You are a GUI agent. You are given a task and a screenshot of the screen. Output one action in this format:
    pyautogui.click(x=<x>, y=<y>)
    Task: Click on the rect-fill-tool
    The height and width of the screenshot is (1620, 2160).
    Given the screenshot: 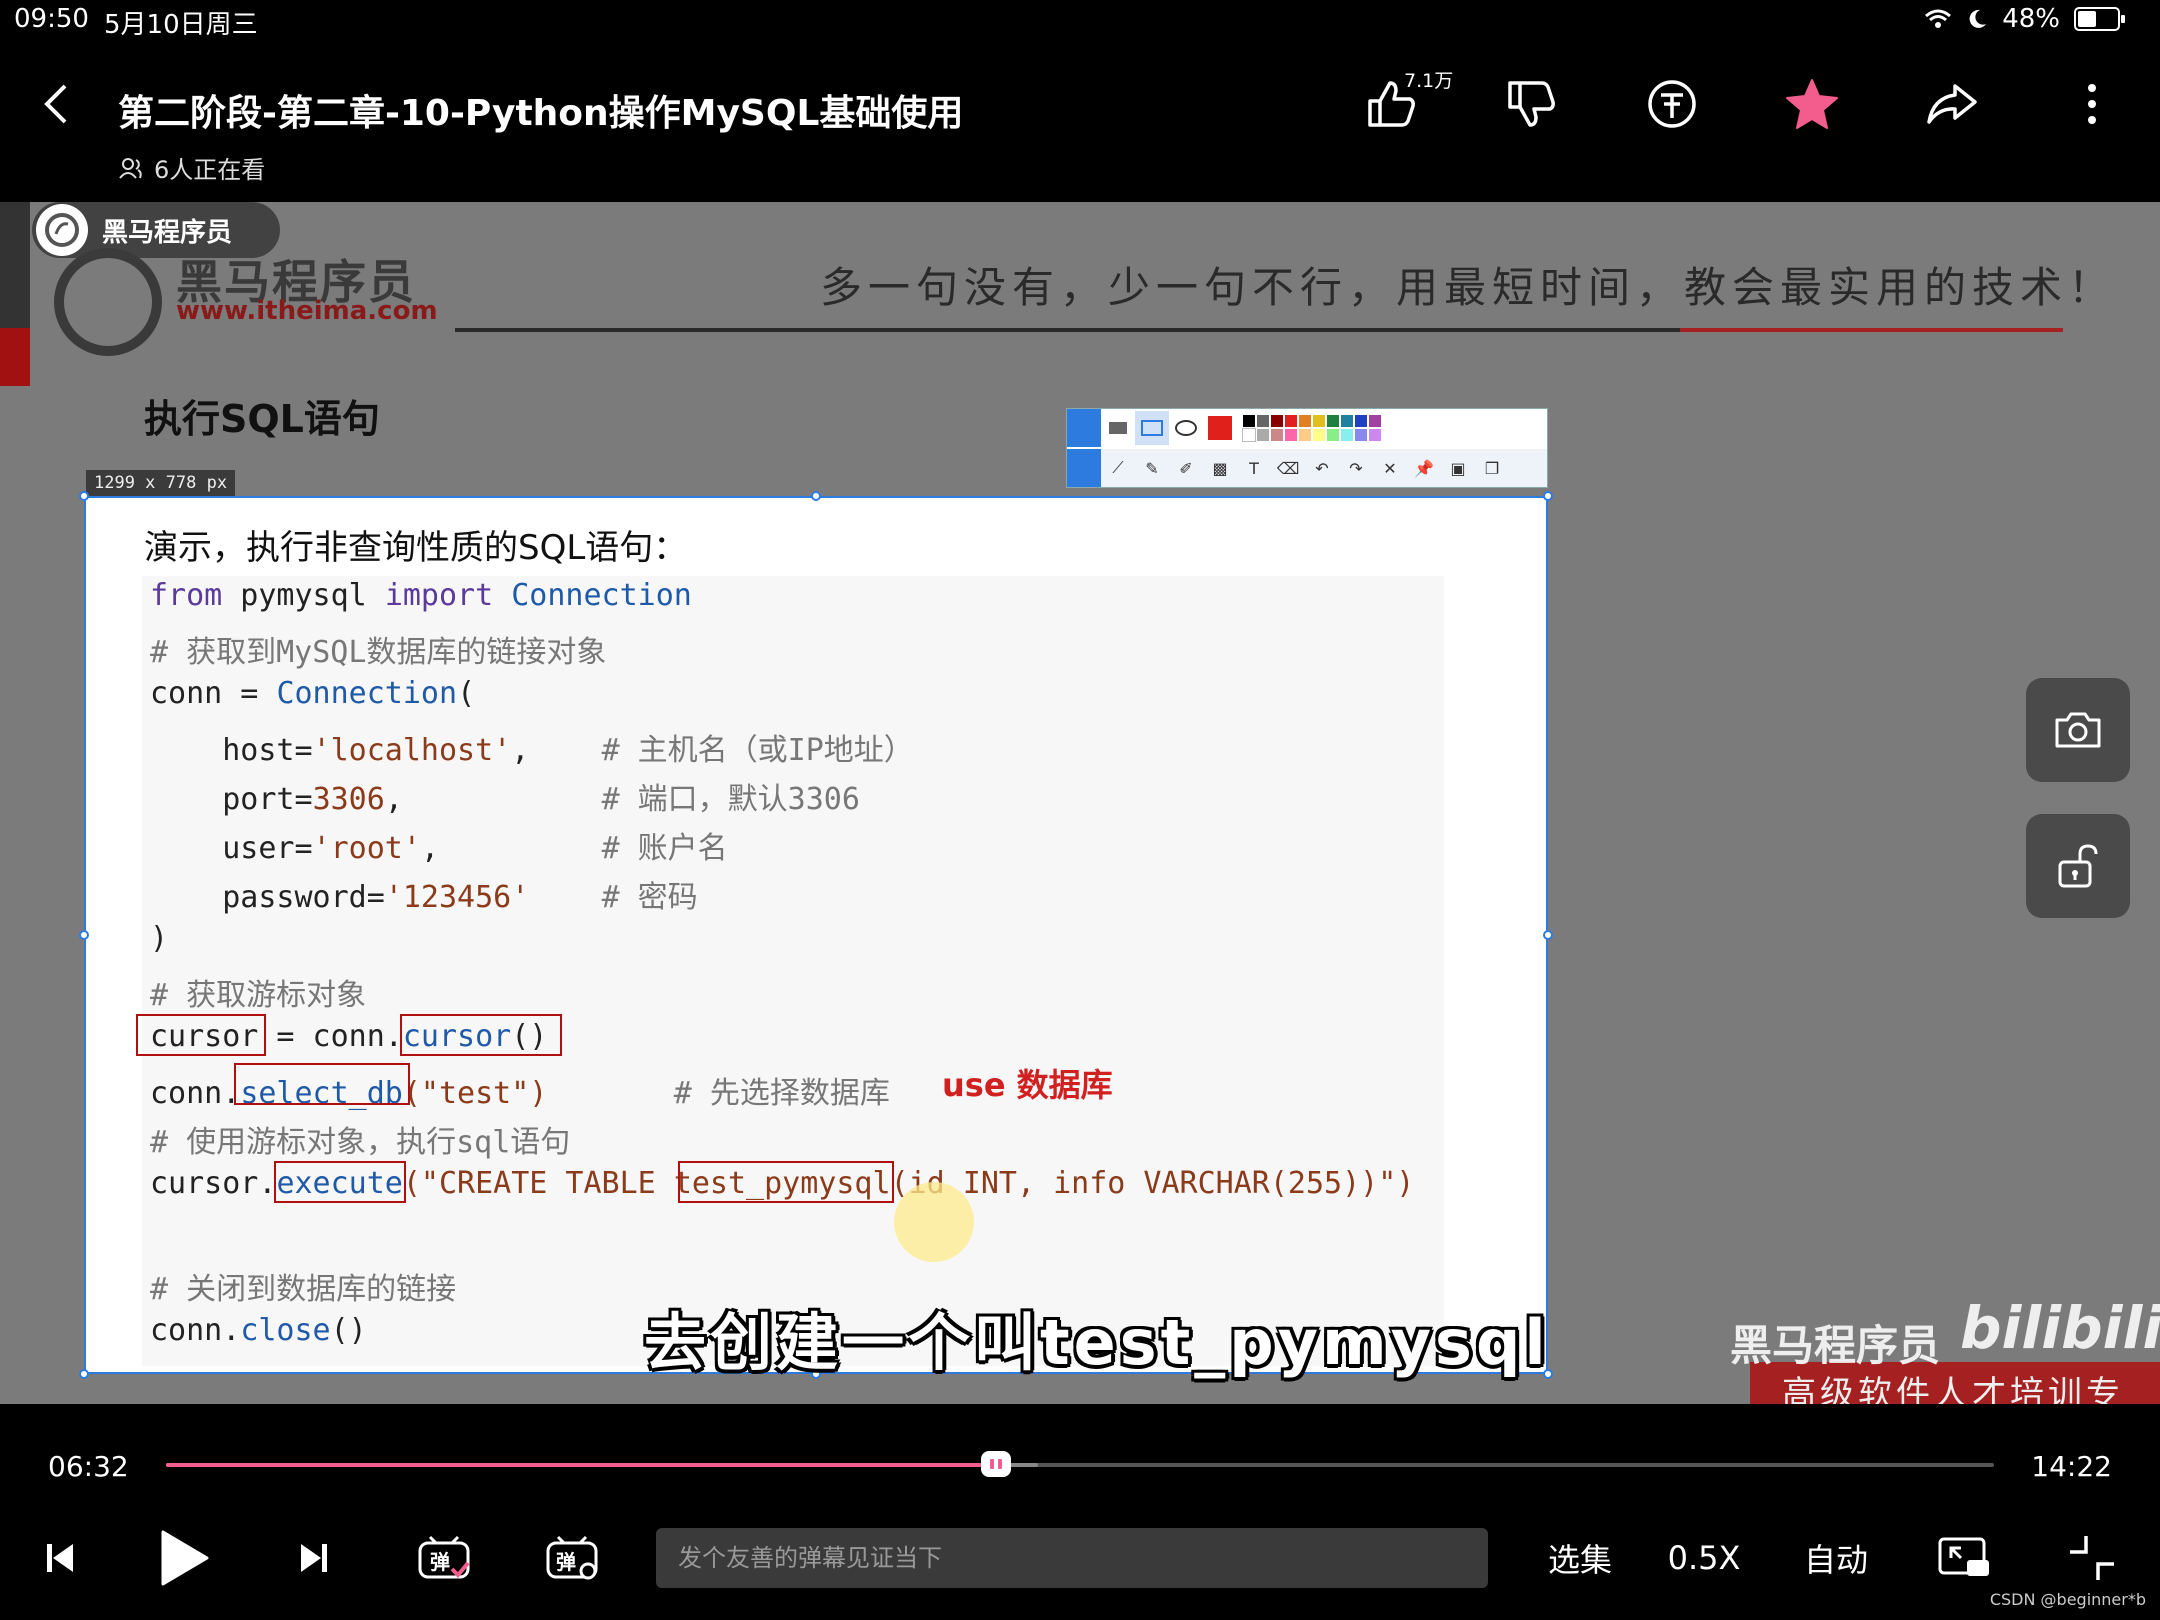 What is the action you would take?
    pyautogui.click(x=1118, y=428)
    